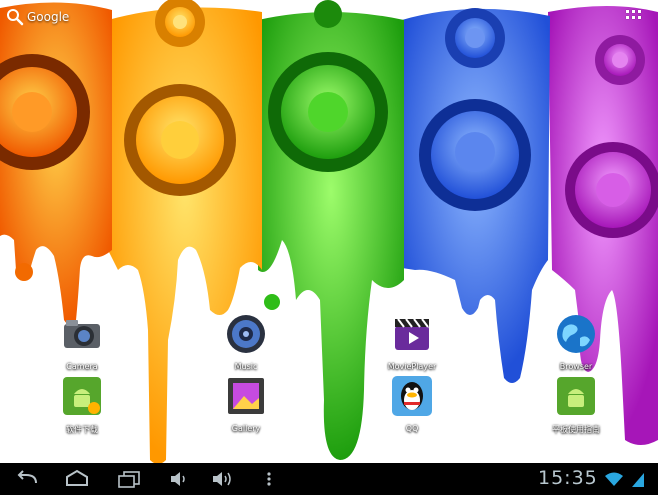 Image resolution: width=658 pixels, height=495 pixels. I want to click on search-icon, so click(15, 17).